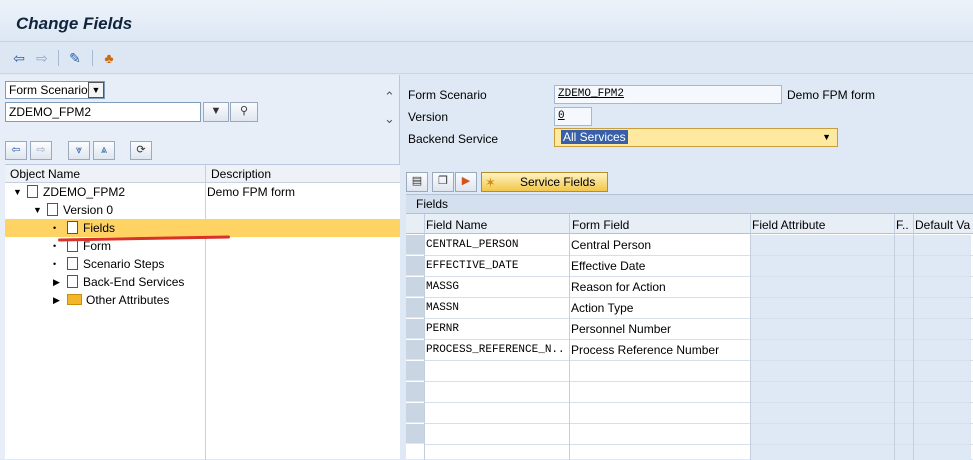 The image size is (973, 460). I want to click on backend-service-value: All Services, so click(594, 137).